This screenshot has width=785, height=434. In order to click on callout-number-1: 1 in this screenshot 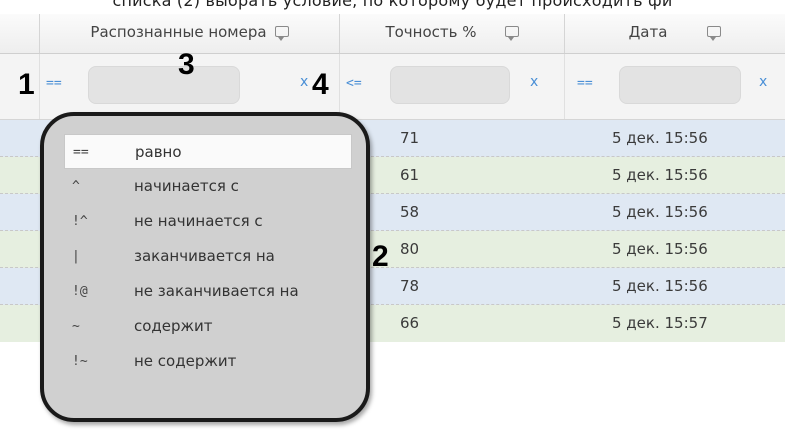, I will do `click(26, 84)`.